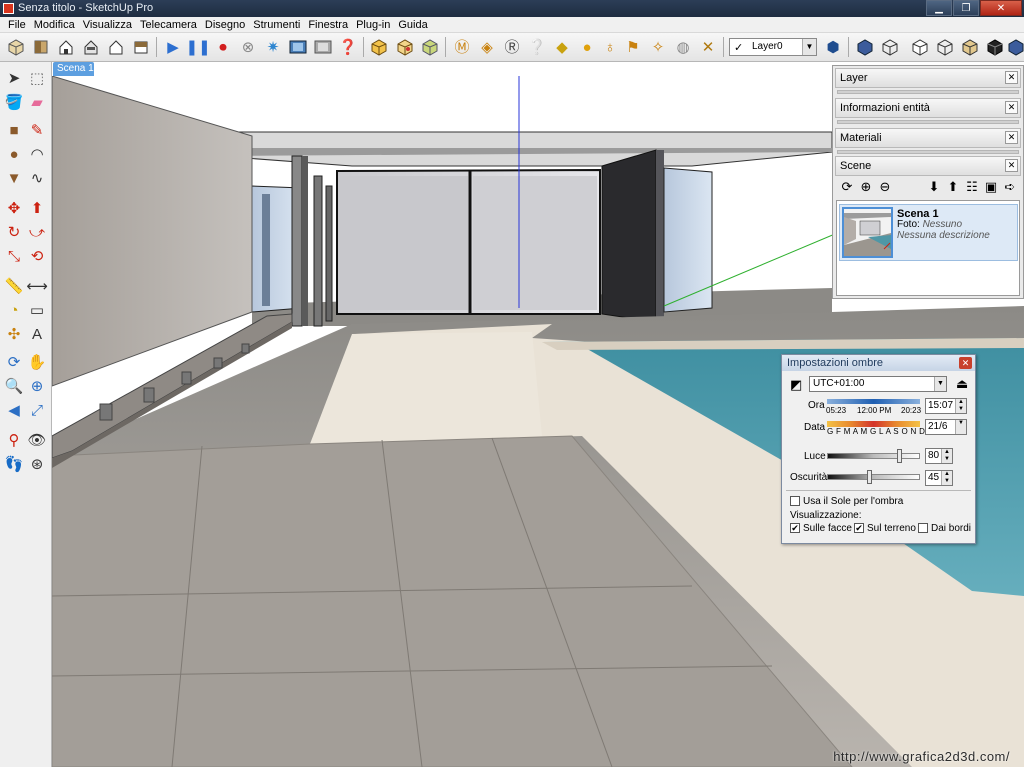 This screenshot has height=767, width=1024. Describe the element at coordinates (1001, 8) in the screenshot. I see `close-window-button: ✕` at that location.